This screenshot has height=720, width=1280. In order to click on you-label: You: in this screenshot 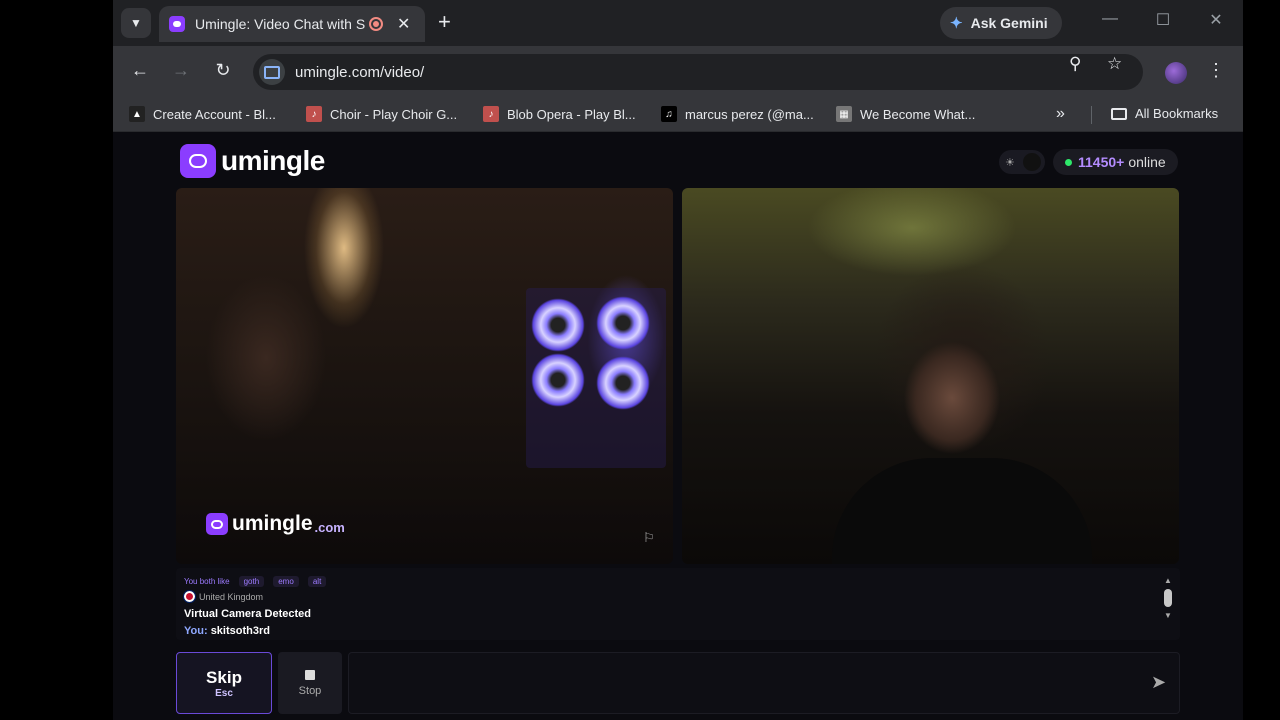, I will do `click(196, 631)`.